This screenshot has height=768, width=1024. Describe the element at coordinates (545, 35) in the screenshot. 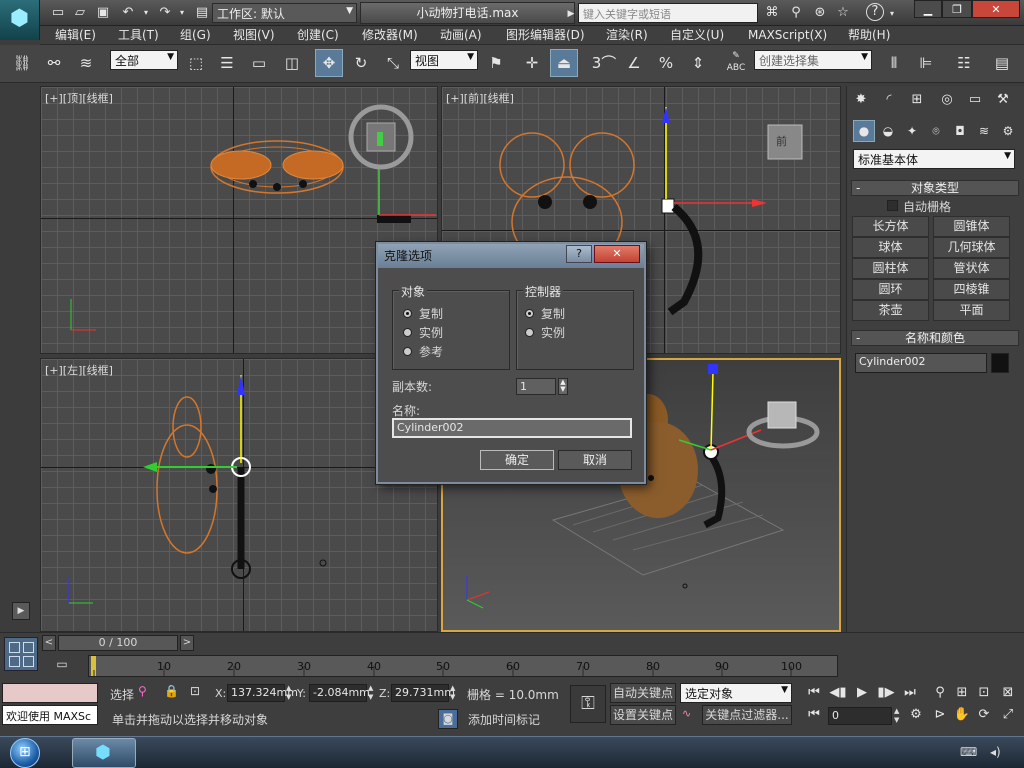

I see `menu-graph-editors: 图形编辑器(D)` at that location.